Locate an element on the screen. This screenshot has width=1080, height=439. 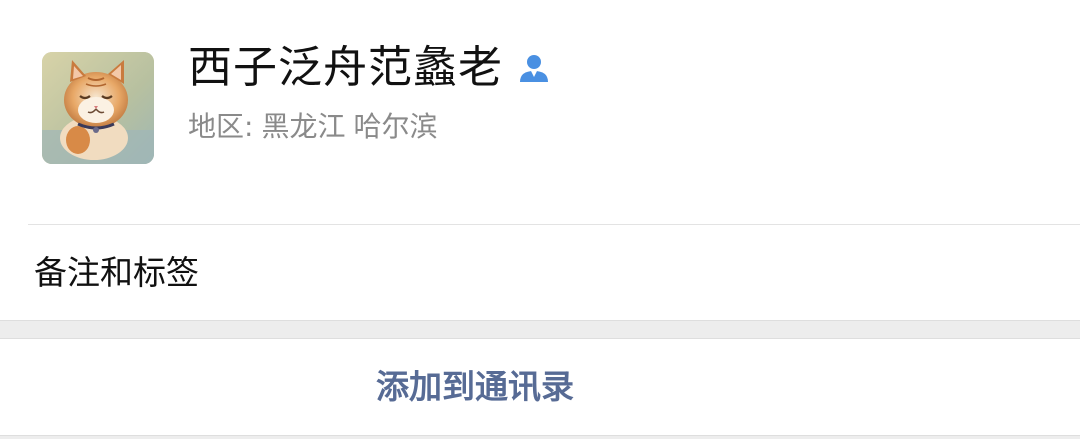
region-city: 哈尔滨 is located at coordinates (395, 126).